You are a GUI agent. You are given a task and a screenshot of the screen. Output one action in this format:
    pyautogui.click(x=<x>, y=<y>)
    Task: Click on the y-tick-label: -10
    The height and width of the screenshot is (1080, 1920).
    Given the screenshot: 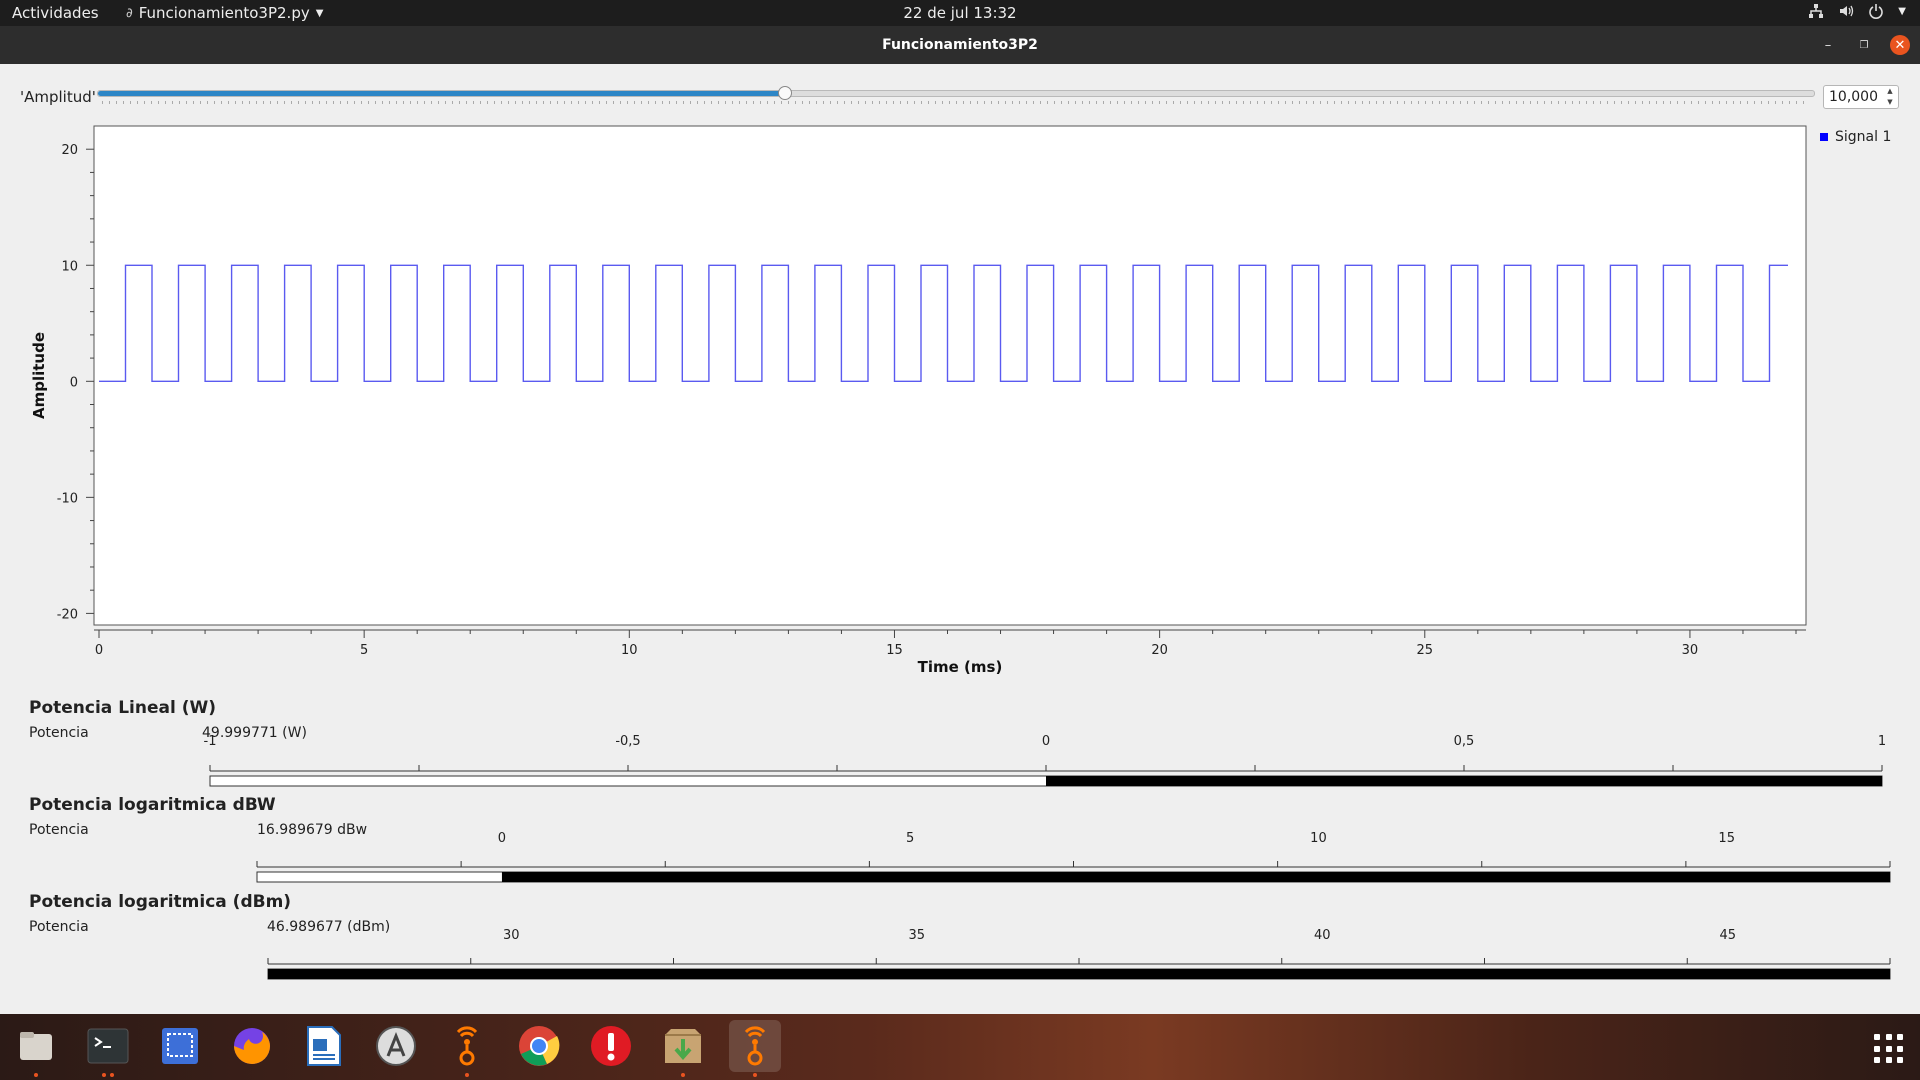 What is the action you would take?
    pyautogui.click(x=67, y=498)
    